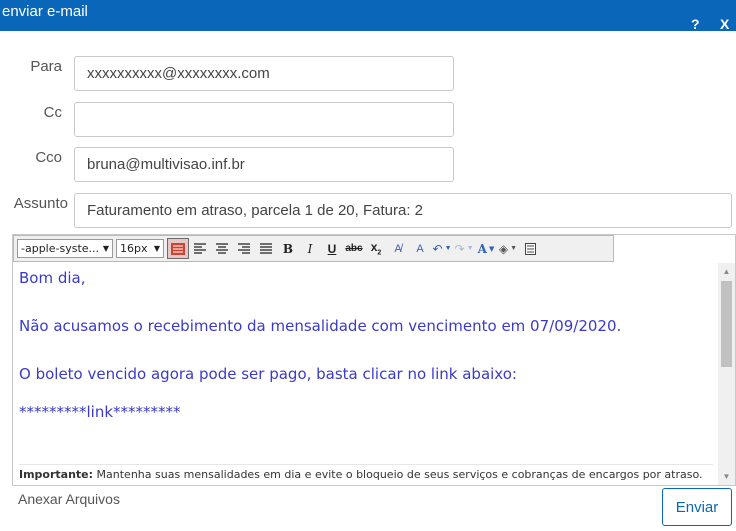 This screenshot has height=531, width=736. Describe the element at coordinates (56, 474) in the screenshot. I see `important-note-label: Importante:` at that location.